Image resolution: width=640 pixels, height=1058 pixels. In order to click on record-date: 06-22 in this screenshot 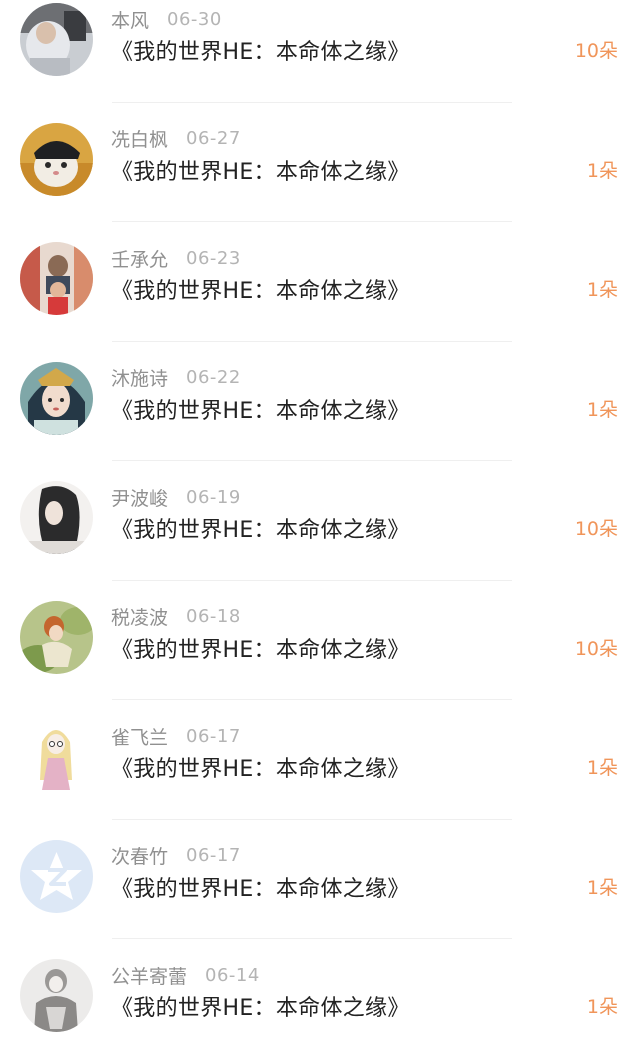, I will do `click(213, 377)`.